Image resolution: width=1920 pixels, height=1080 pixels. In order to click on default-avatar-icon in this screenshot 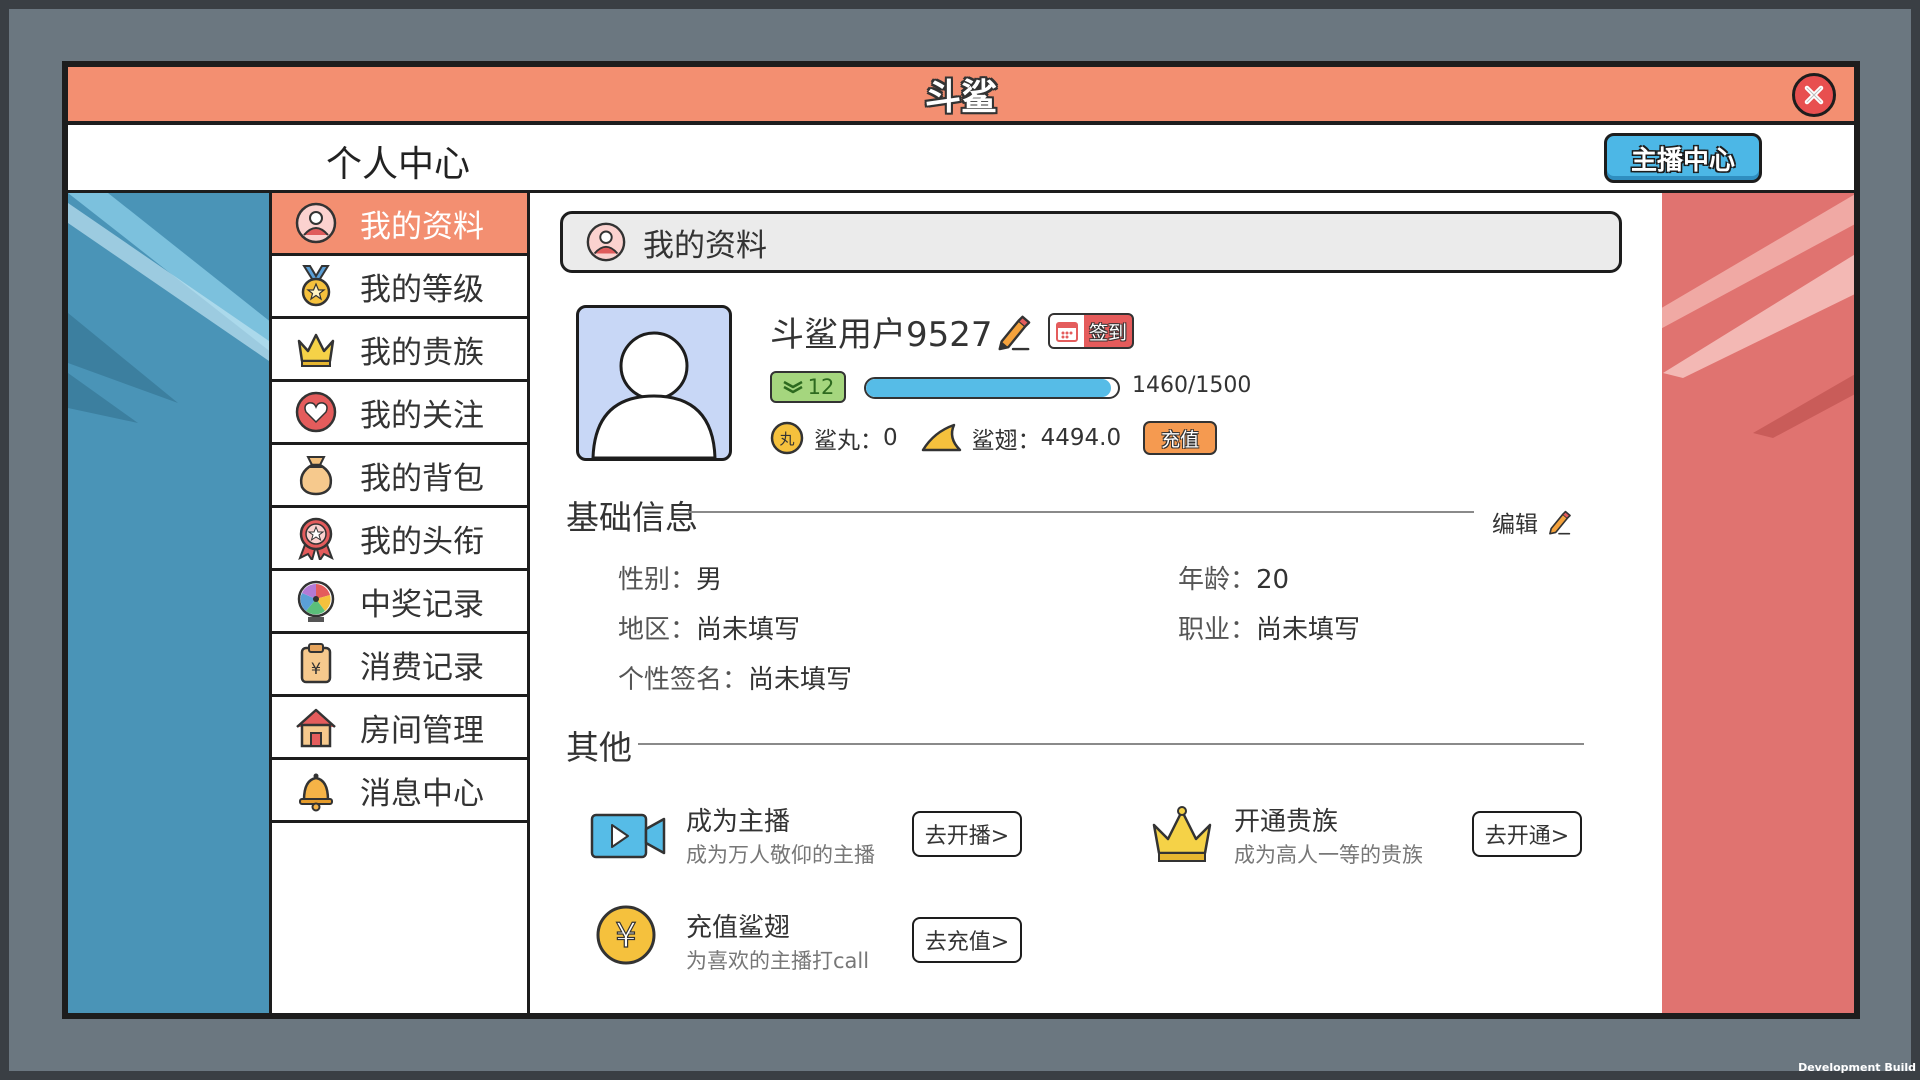, I will do `click(654, 383)`.